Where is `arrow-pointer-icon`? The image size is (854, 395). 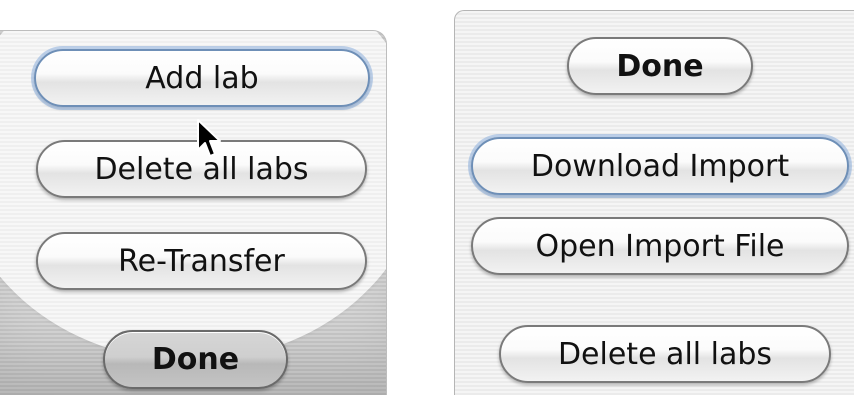 arrow-pointer-icon is located at coordinates (209, 138).